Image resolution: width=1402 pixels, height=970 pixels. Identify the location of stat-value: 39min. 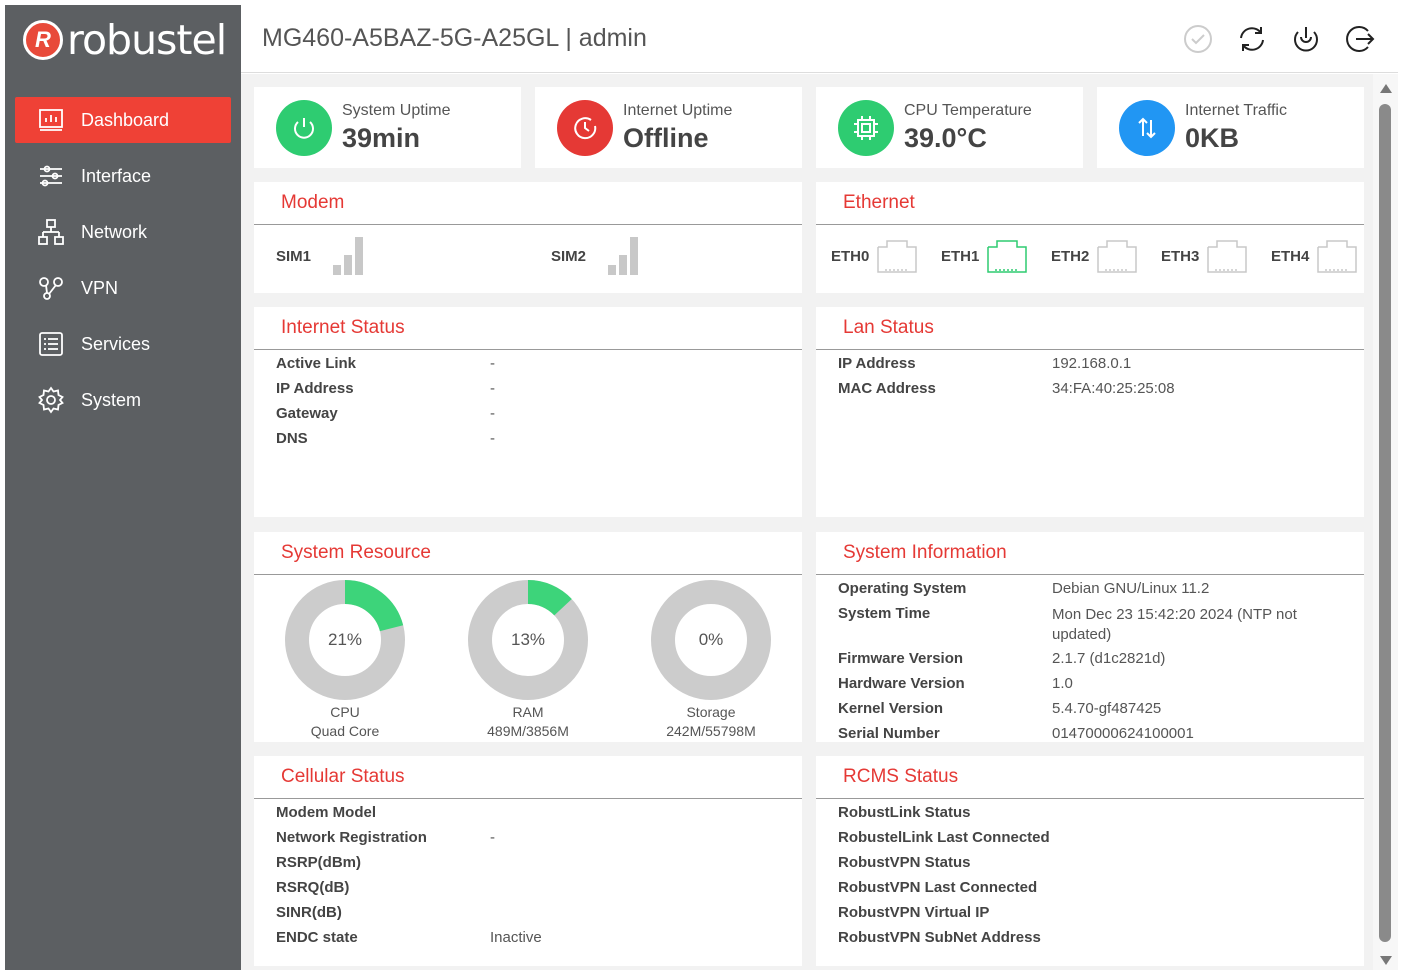
(381, 137).